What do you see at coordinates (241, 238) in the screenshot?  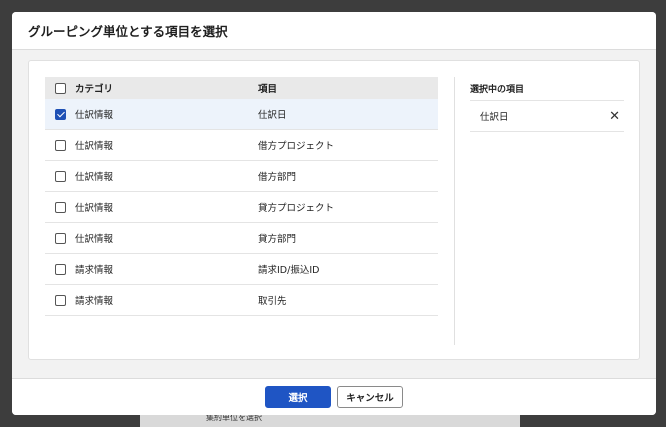 I see `table-row: 仕訳情報 貸方部門` at bounding box center [241, 238].